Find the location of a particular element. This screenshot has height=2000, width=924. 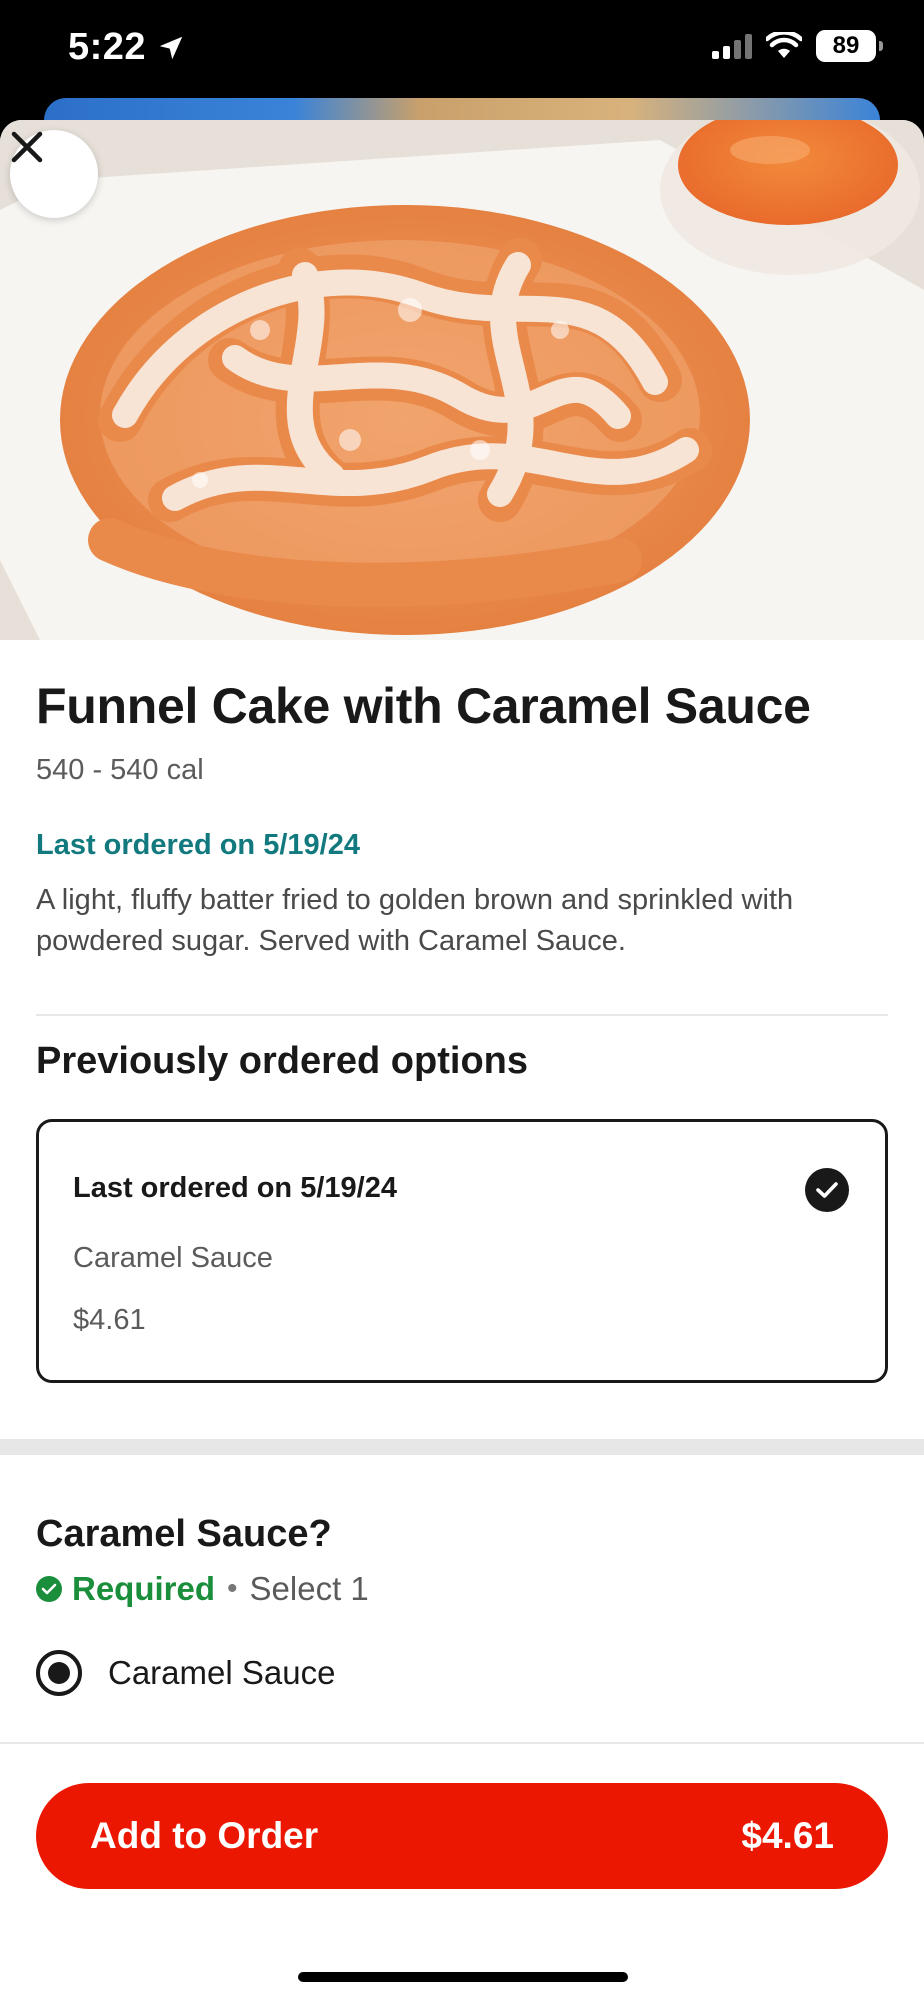

section-separator is located at coordinates (462, 1446).